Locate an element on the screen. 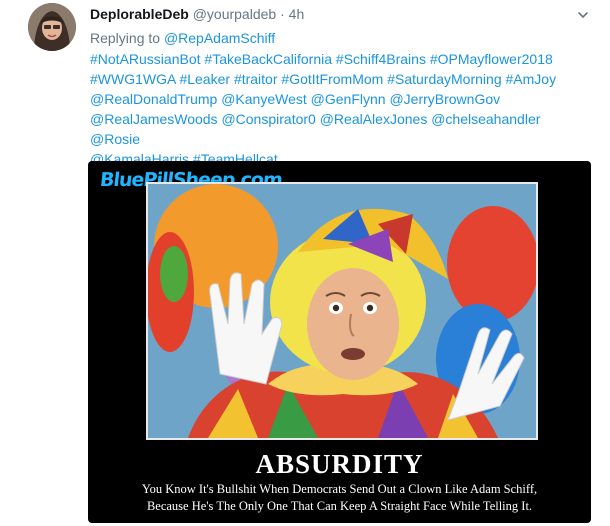  hashtag-link: #NotARussianBot is located at coordinates (145, 59).